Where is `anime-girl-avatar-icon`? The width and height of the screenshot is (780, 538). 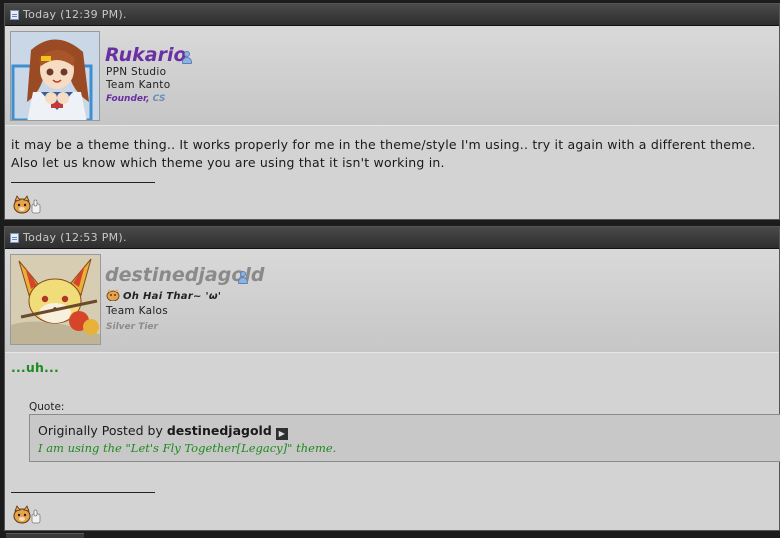 anime-girl-avatar-icon is located at coordinates (55, 76).